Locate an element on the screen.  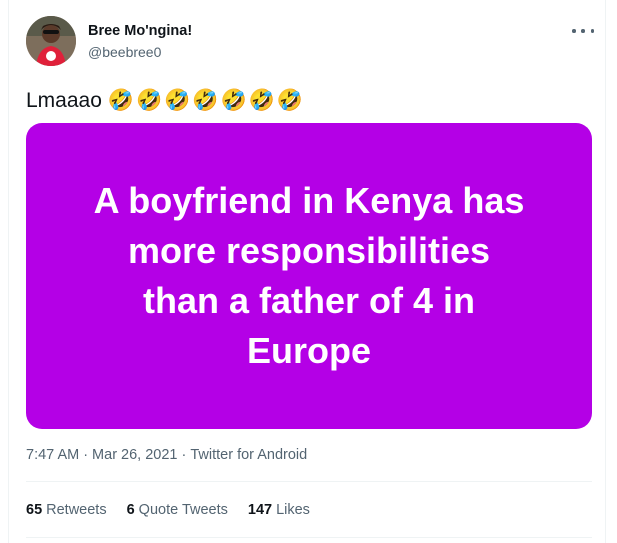
likes-label: Likes is located at coordinates (293, 510).